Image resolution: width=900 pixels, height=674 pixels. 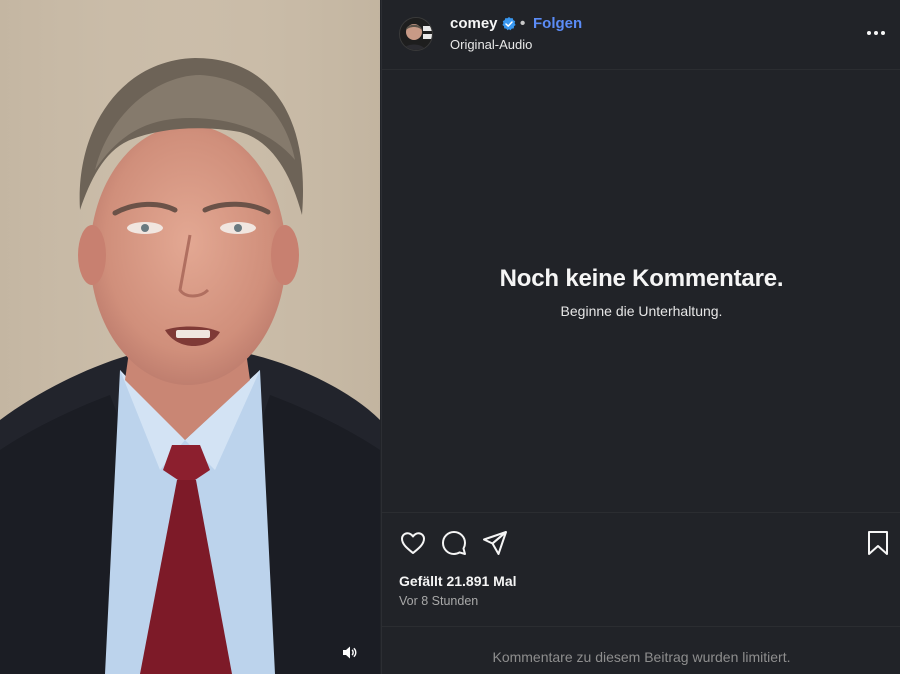 I want to click on verified-badge-icon, so click(x=509, y=24).